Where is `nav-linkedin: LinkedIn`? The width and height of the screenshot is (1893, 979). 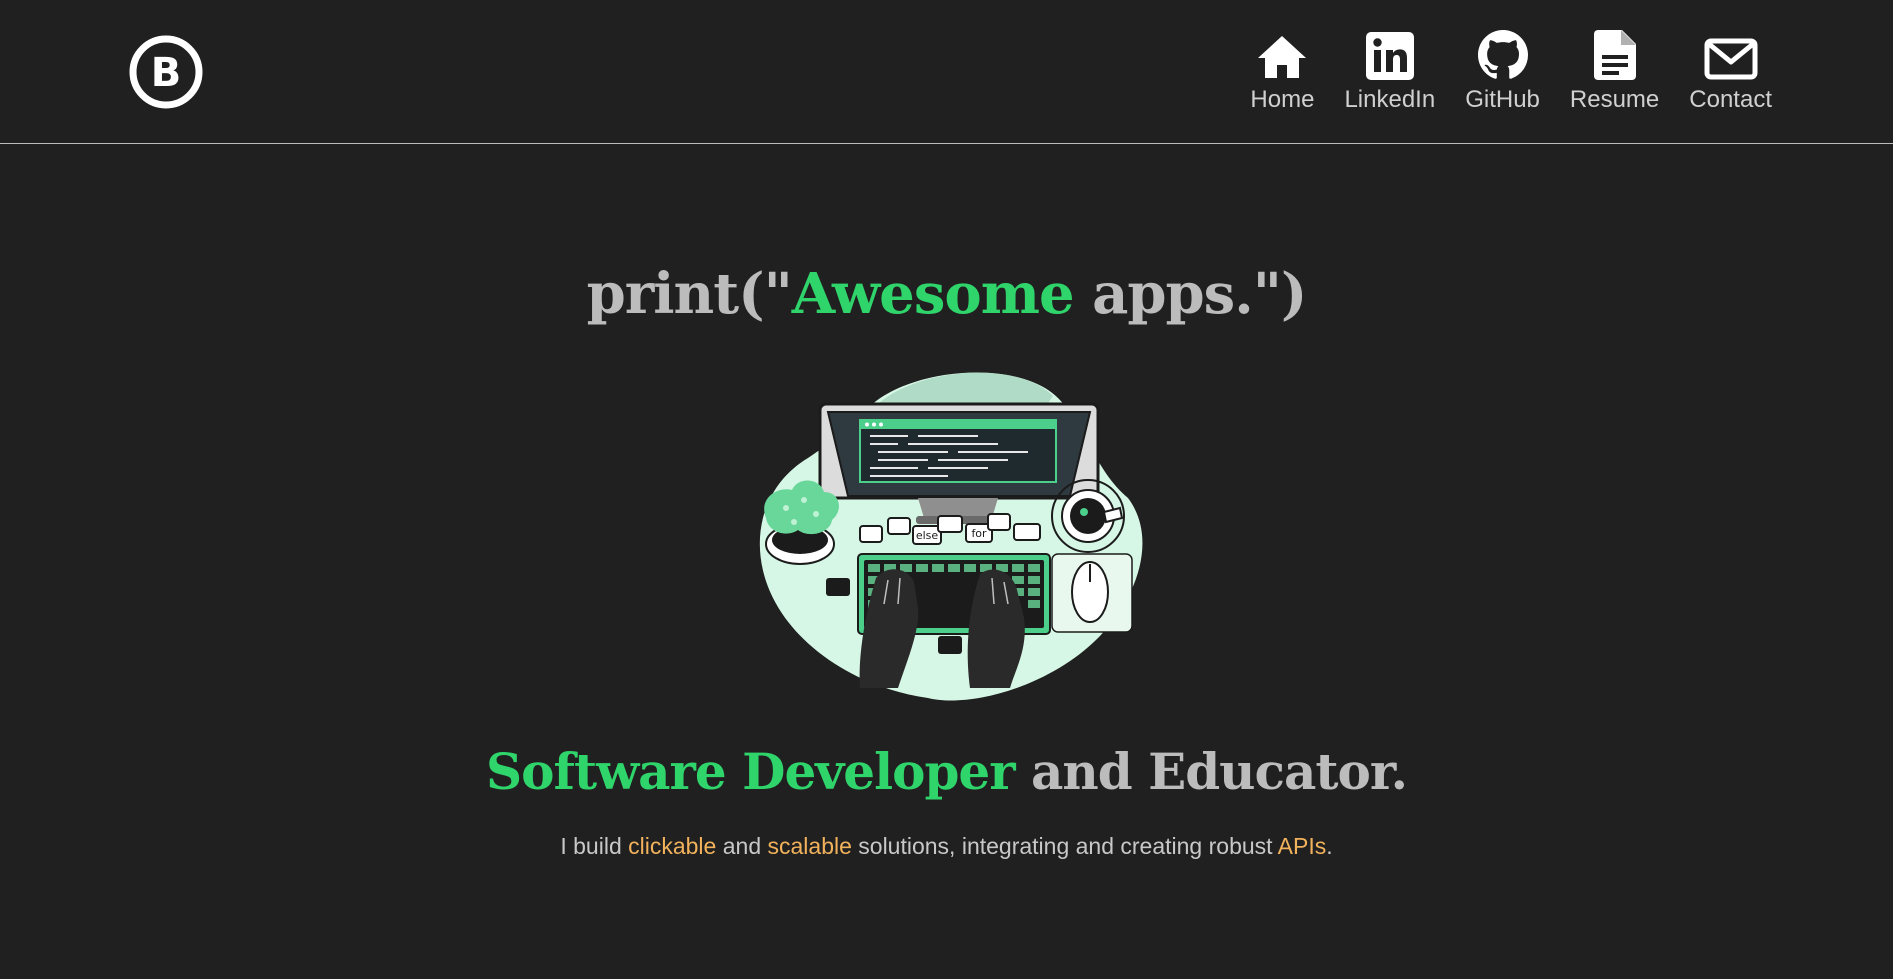
nav-linkedin: LinkedIn is located at coordinates (1389, 71).